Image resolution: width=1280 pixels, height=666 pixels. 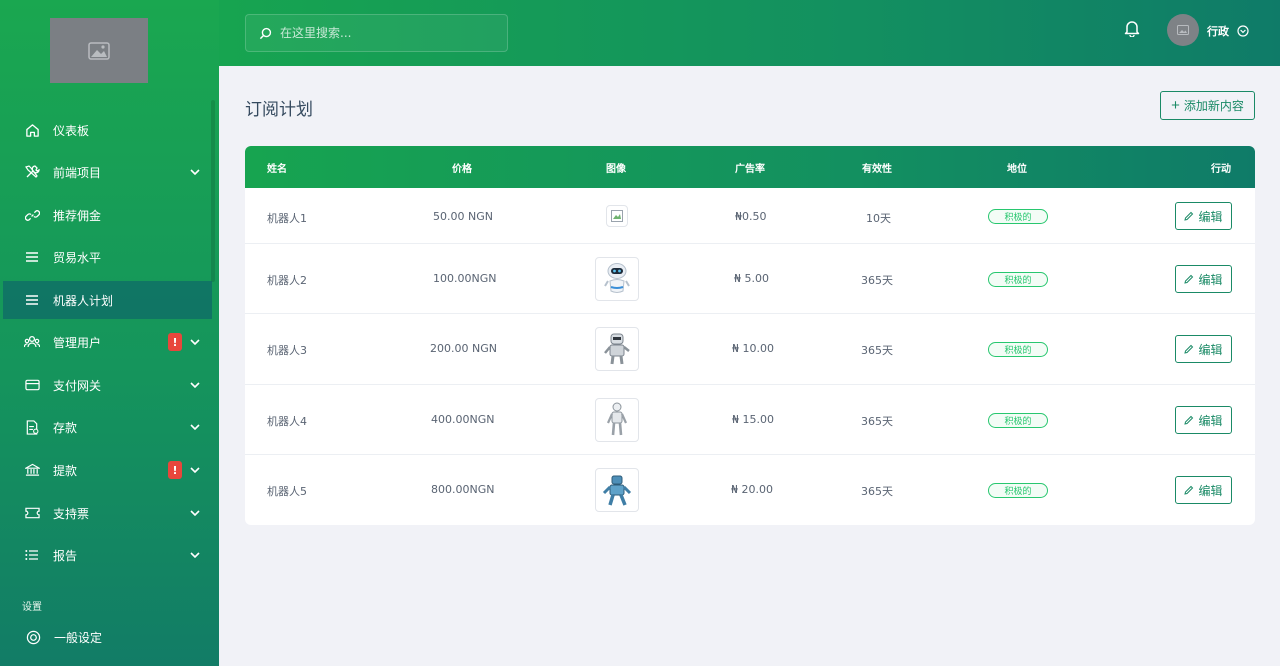 What do you see at coordinates (750, 490) in the screenshot?
I see `table-row: 机器人5 800.00NGN ₦ 20.00 365天 积极的 编辑` at bounding box center [750, 490].